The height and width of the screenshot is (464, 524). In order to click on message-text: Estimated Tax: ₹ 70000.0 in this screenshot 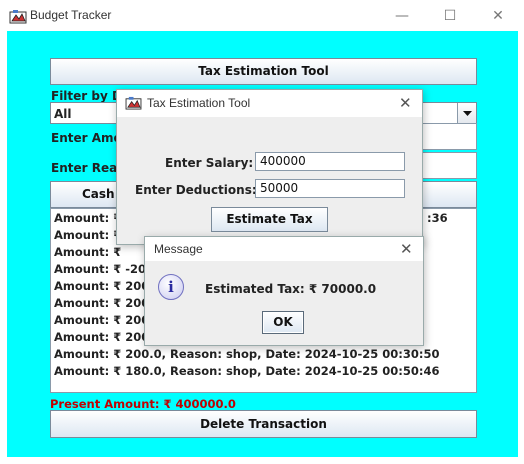, I will do `click(291, 289)`.